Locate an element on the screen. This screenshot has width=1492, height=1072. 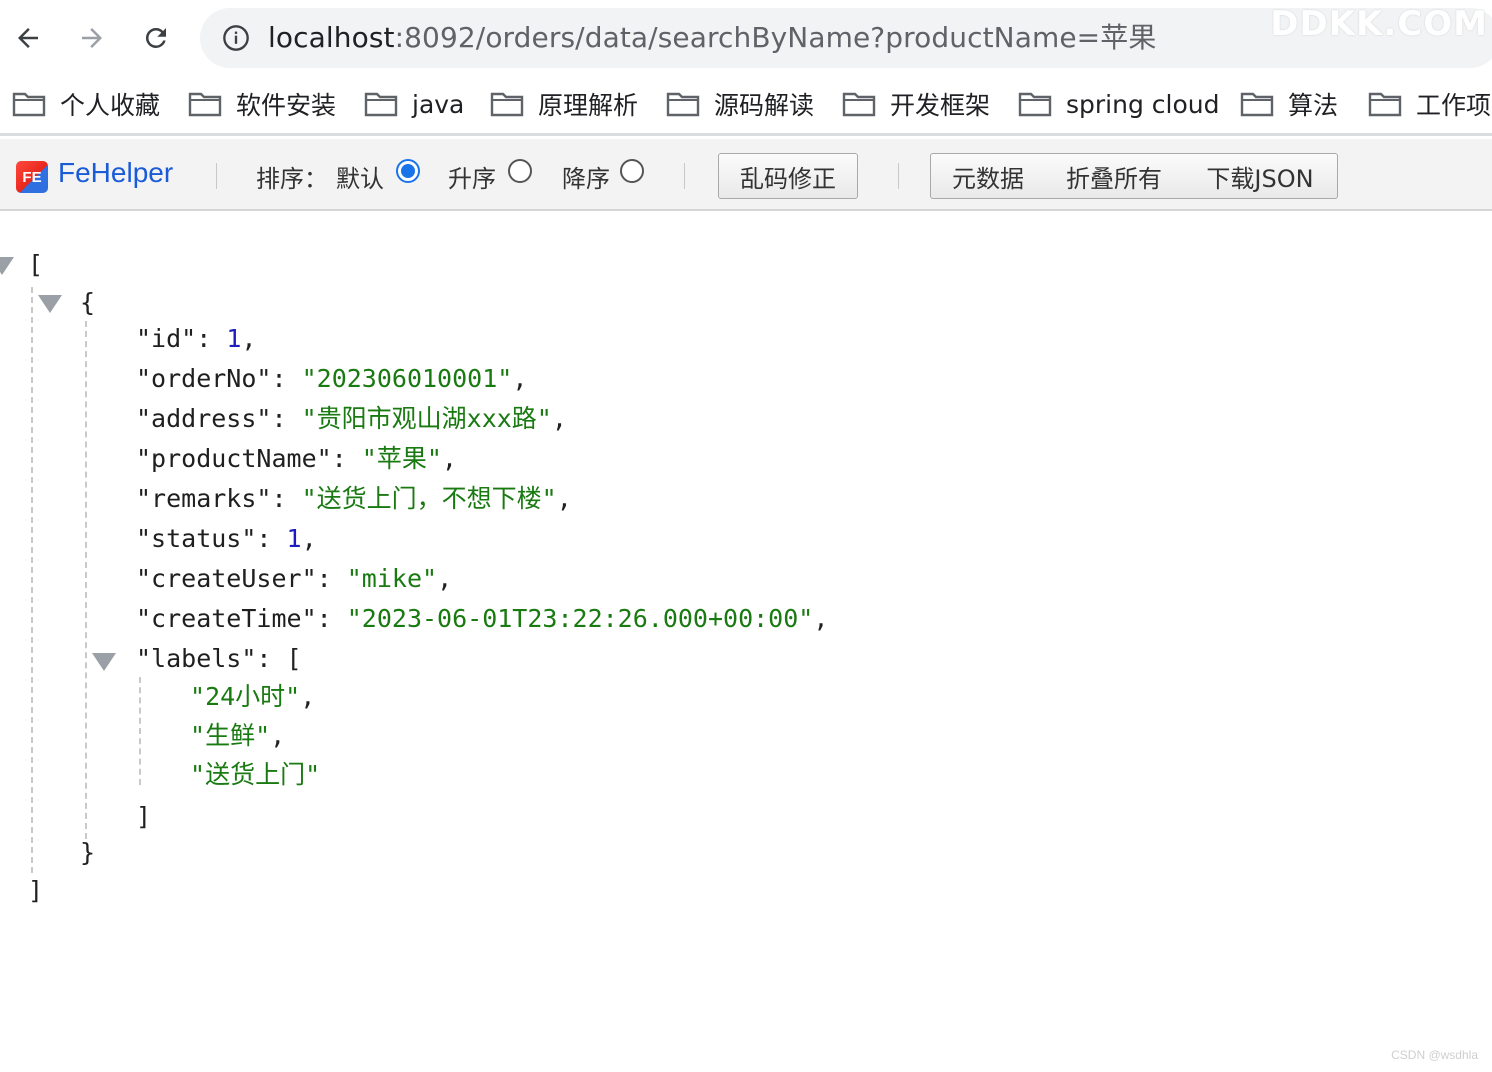
bookmark-label: 软件安装 is located at coordinates (286, 105).